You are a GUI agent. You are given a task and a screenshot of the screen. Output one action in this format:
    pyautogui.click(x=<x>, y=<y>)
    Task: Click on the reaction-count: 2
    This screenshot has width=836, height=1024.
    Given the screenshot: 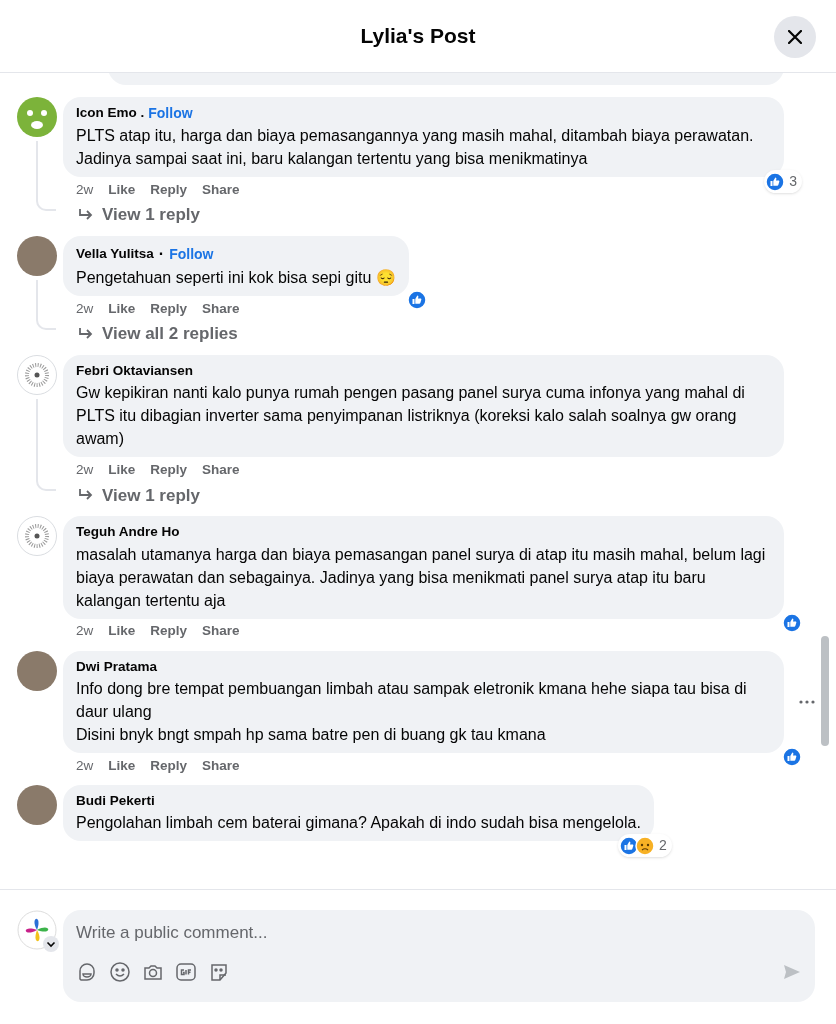 What is the action you would take?
    pyautogui.click(x=663, y=845)
    